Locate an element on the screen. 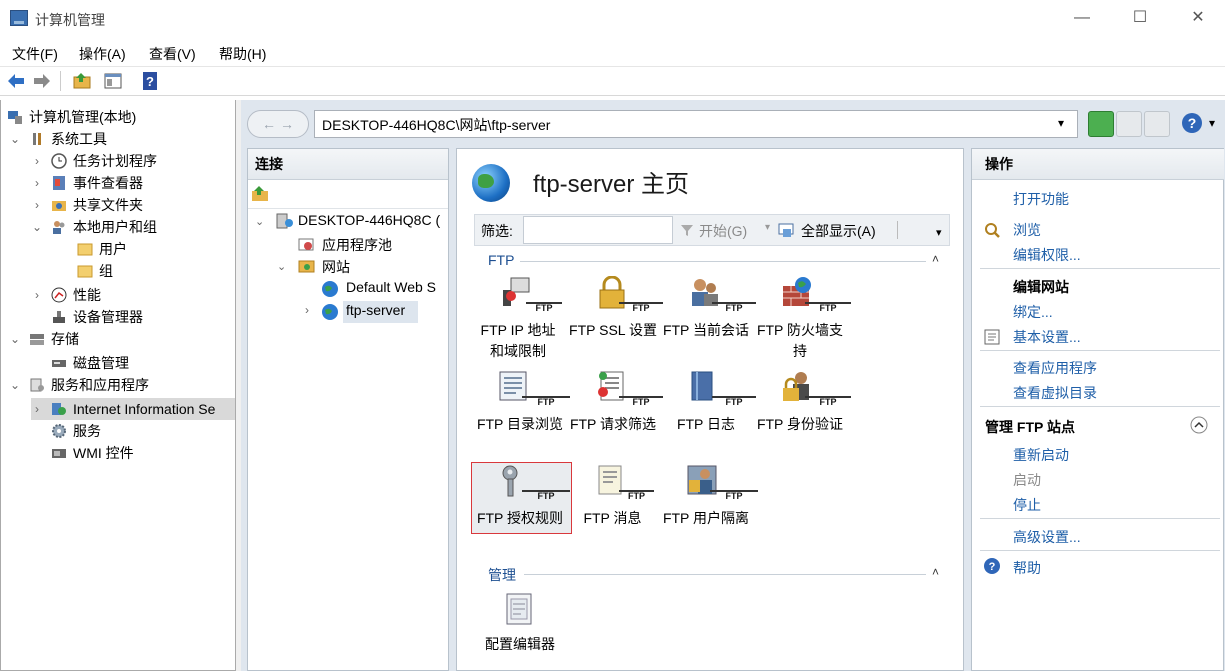 The height and width of the screenshot is (671, 1225). start-button: 开始(G) is located at coordinates (723, 231).